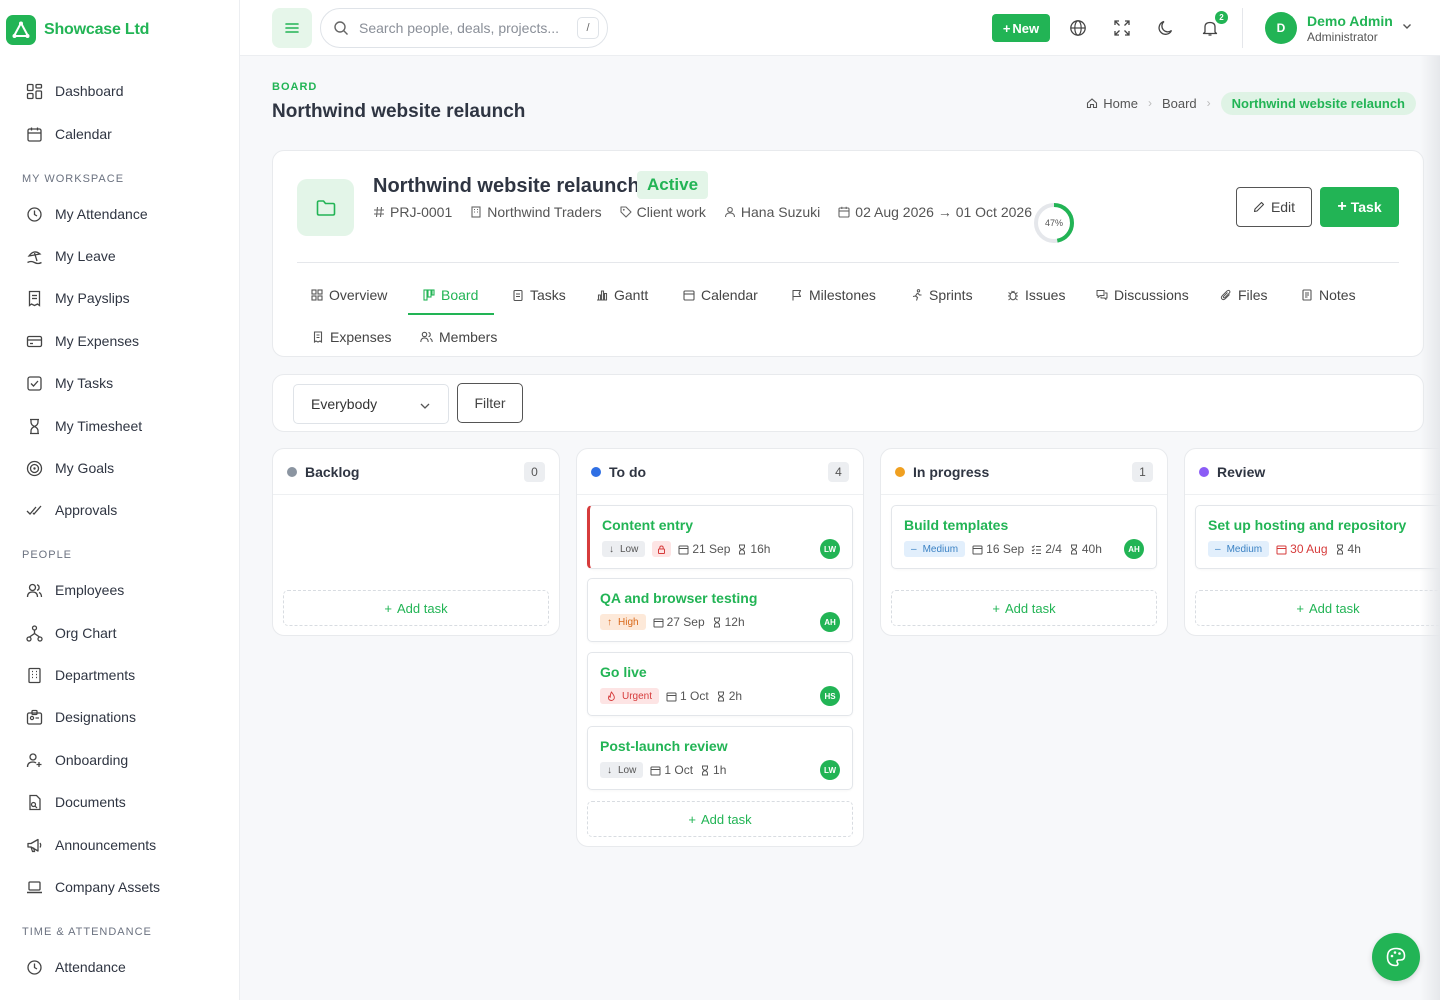  What do you see at coordinates (1166, 28) in the screenshot?
I see `theme-toggle-button` at bounding box center [1166, 28].